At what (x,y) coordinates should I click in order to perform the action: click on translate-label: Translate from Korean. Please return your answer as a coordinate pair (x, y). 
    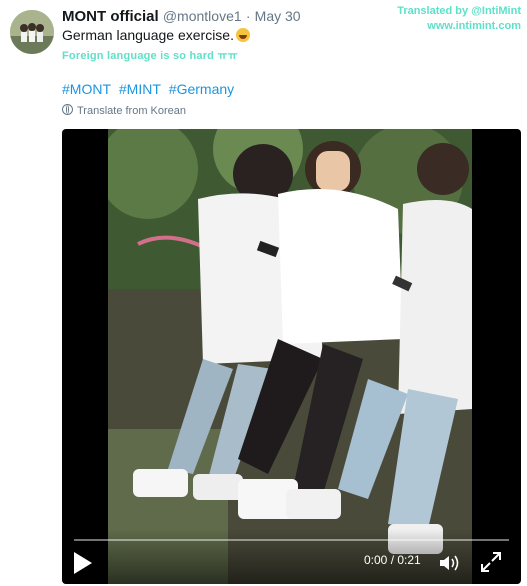
    Looking at the image, I should click on (132, 111).